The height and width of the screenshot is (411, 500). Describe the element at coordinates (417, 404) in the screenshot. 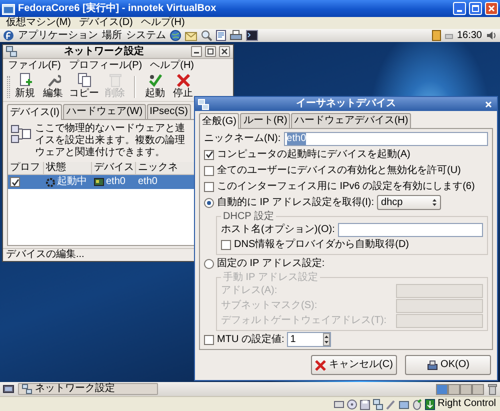

I see `mouse-icon` at that location.